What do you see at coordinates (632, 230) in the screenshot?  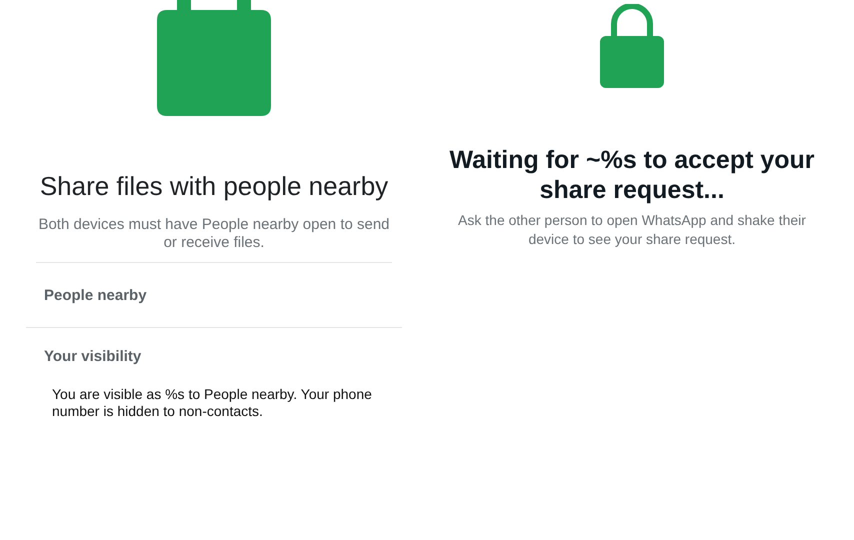 I see `screen-description: Ask the other person to open WhatsApp and shake their device to see your share request.` at bounding box center [632, 230].